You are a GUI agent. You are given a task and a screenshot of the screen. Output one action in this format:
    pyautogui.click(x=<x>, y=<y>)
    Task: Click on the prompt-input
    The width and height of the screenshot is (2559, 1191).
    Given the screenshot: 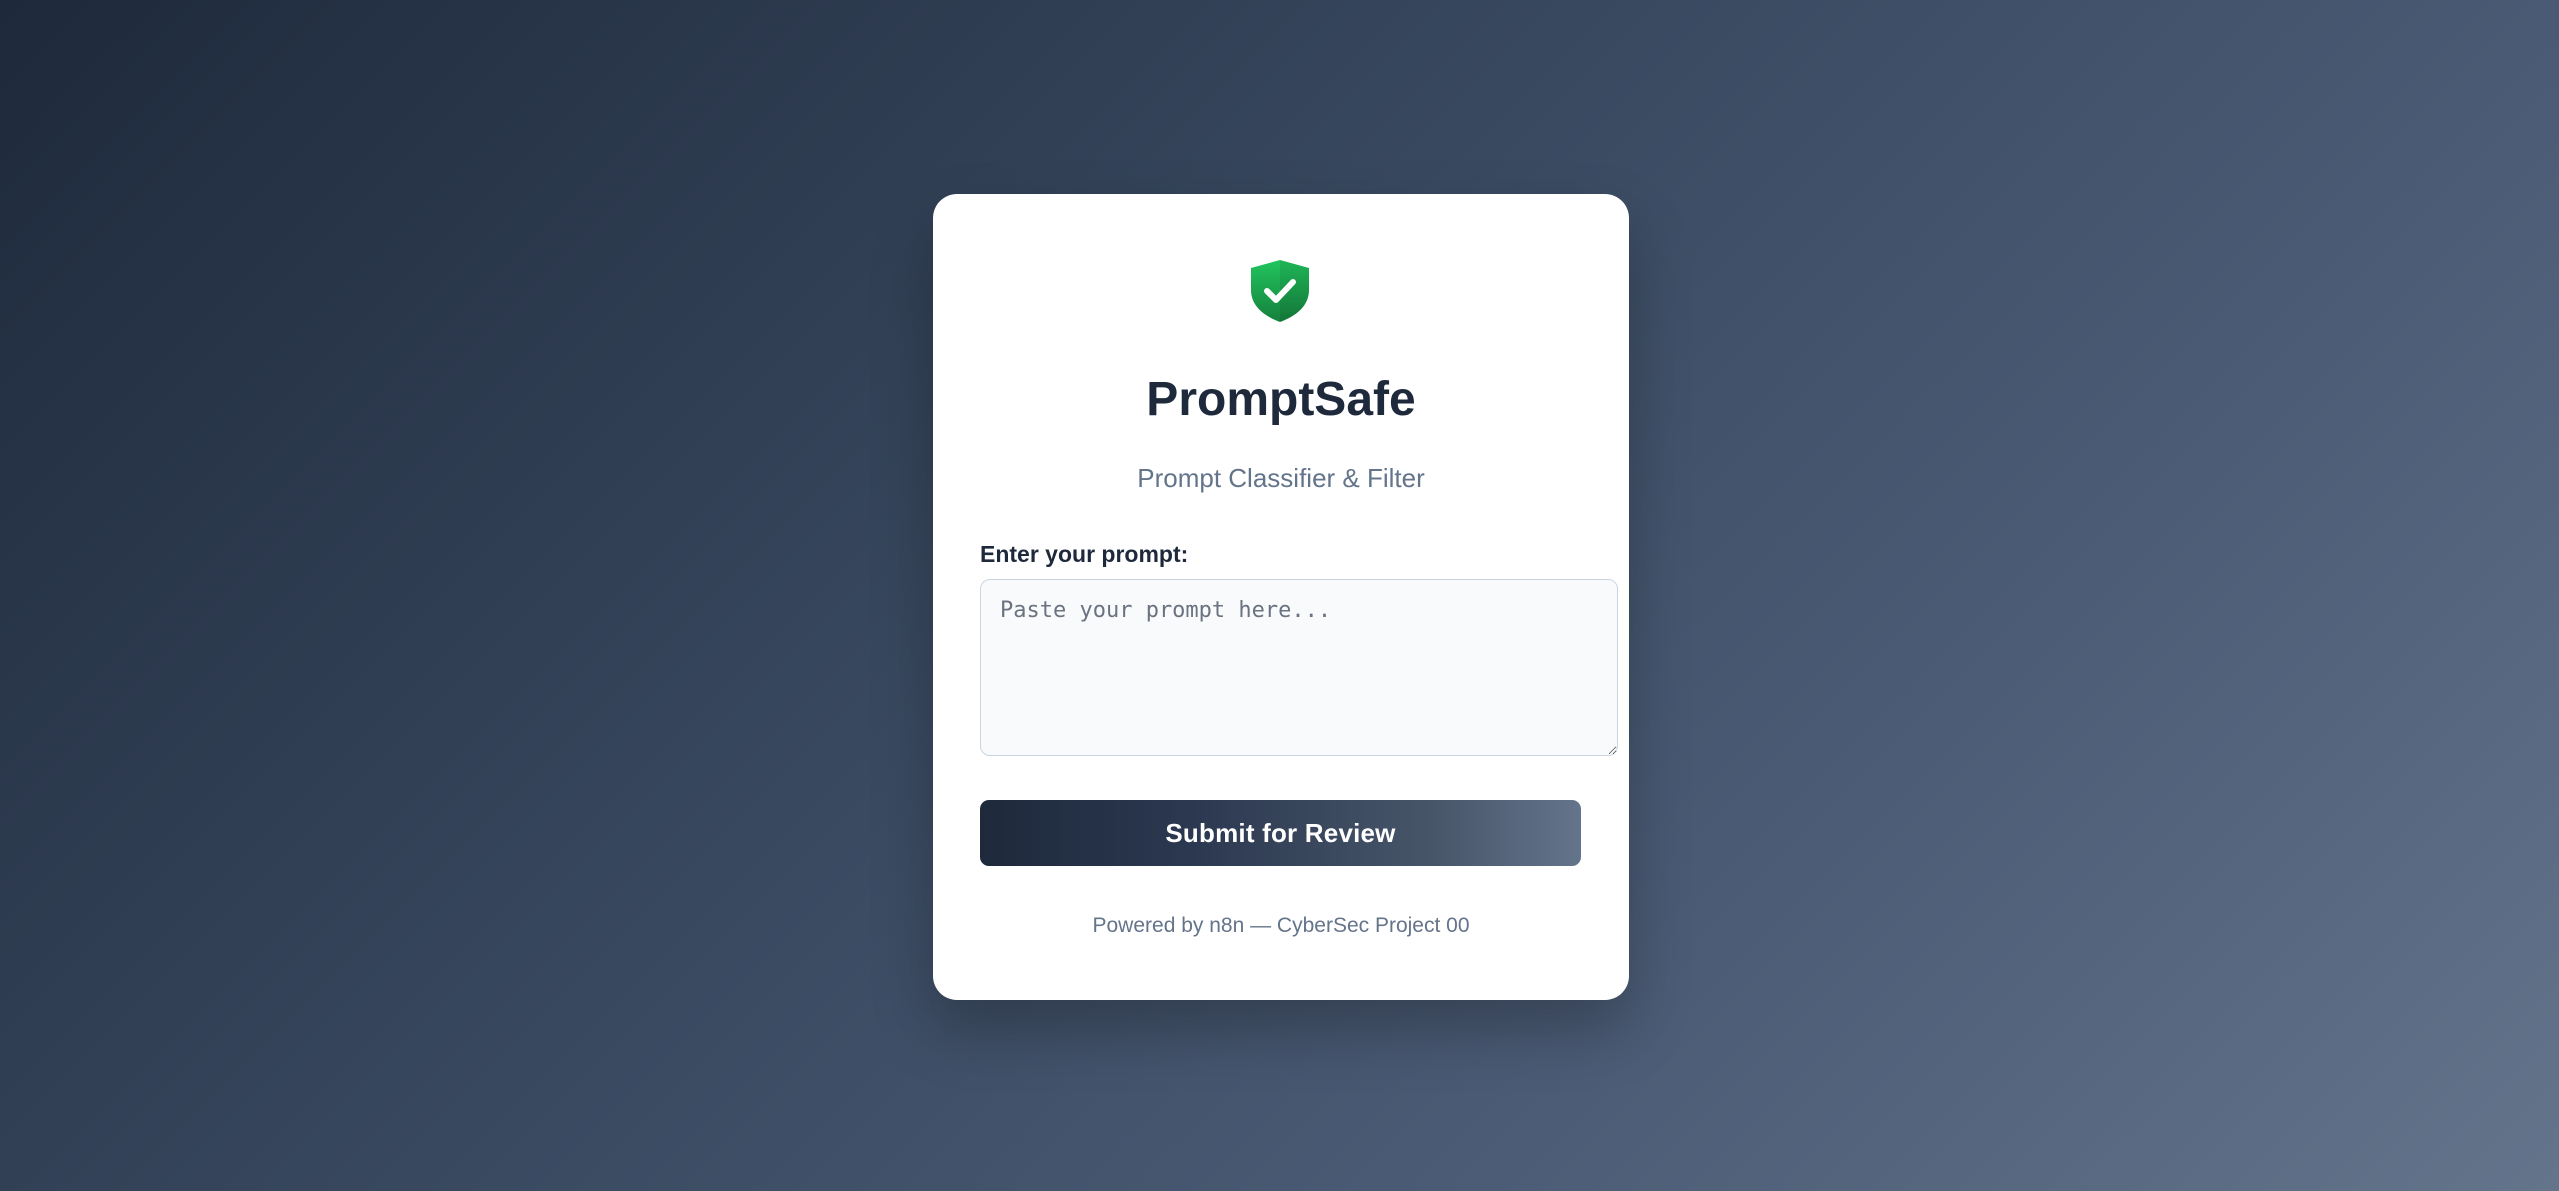 What is the action you would take?
    pyautogui.click(x=1299, y=667)
    